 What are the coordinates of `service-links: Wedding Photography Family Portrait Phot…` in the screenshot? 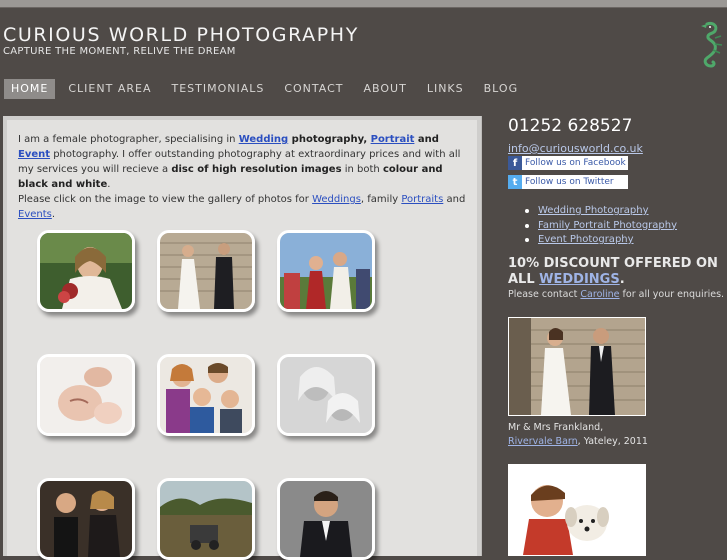 It's located at (600, 226).